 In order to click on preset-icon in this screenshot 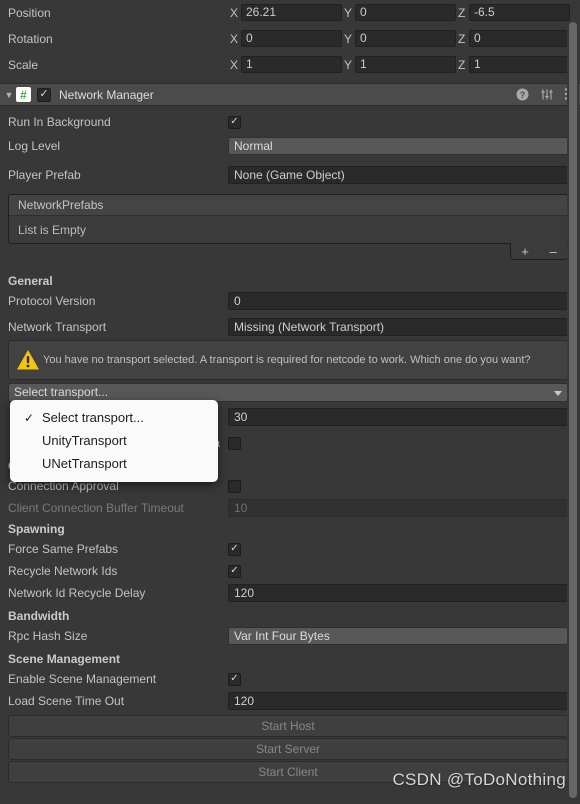, I will do `click(546, 96)`.